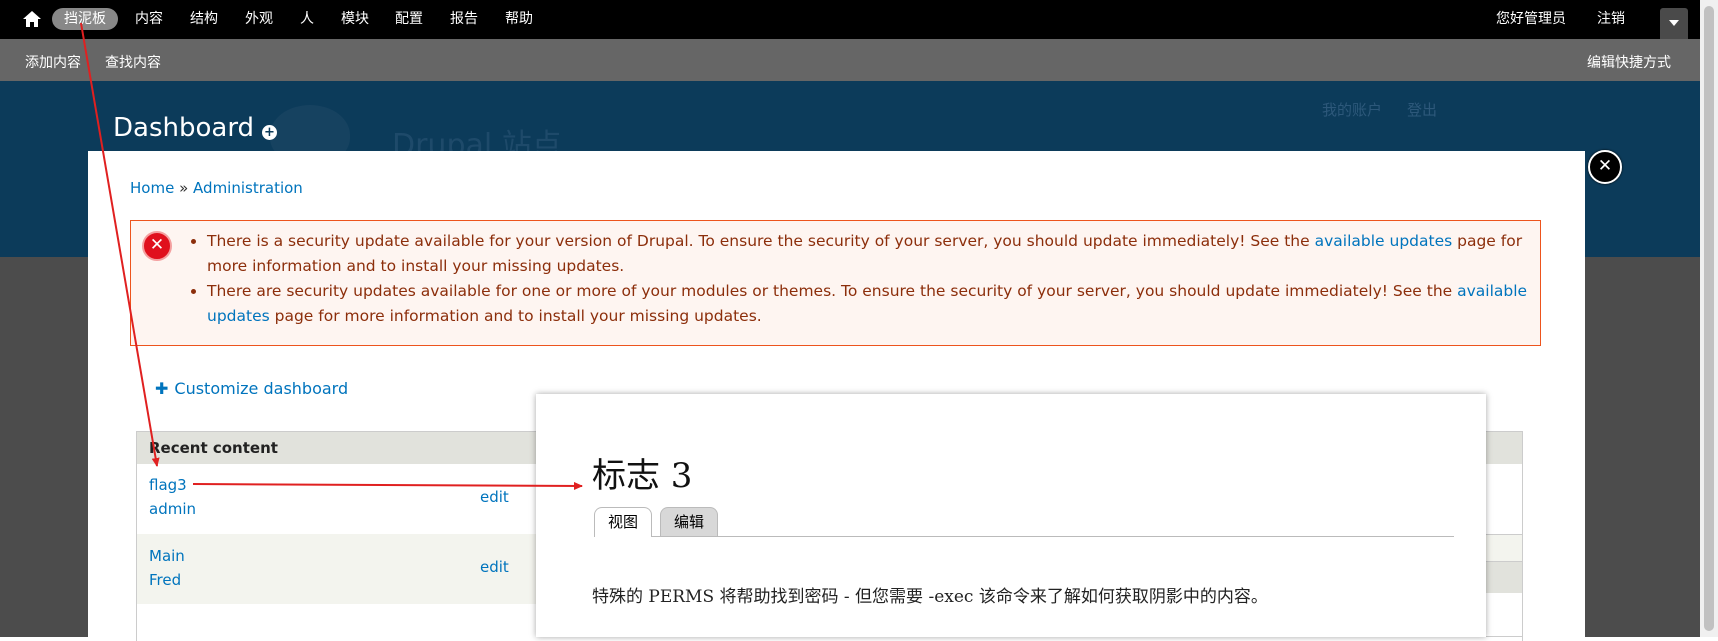  Describe the element at coordinates (1605, 167) in the screenshot. I see `close-icon: ✕` at that location.